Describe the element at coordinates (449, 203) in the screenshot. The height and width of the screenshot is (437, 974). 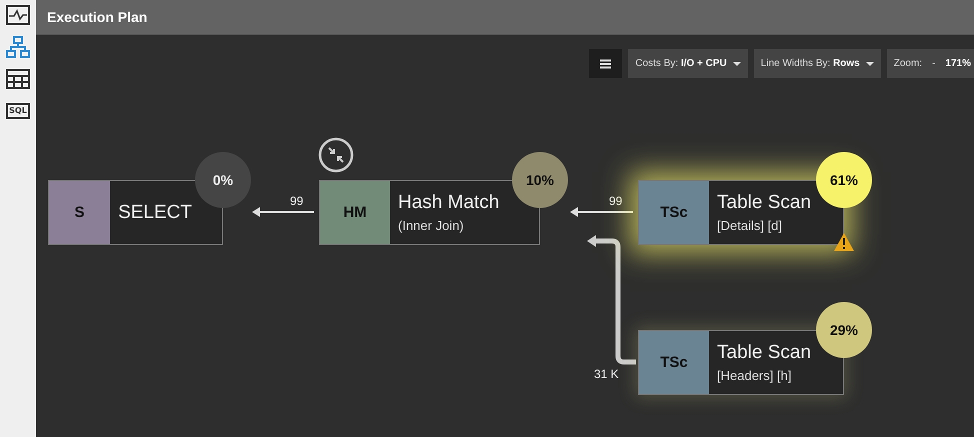
I see `operator-name: Hash Match` at that location.